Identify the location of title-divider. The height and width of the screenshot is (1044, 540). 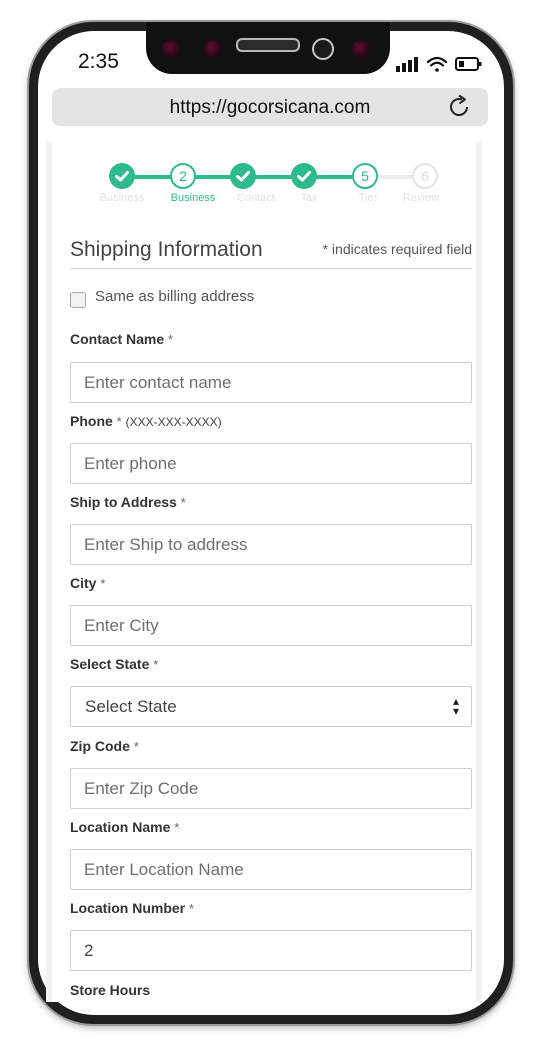
(271, 268).